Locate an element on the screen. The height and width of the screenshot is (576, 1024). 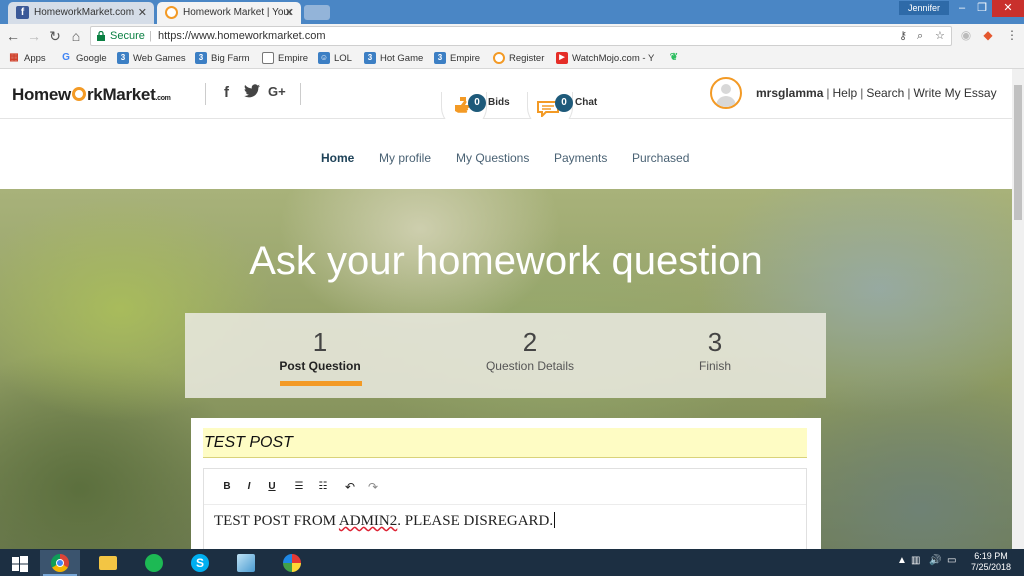
bookmark-evernote: ❦ is located at coordinates (676, 59).